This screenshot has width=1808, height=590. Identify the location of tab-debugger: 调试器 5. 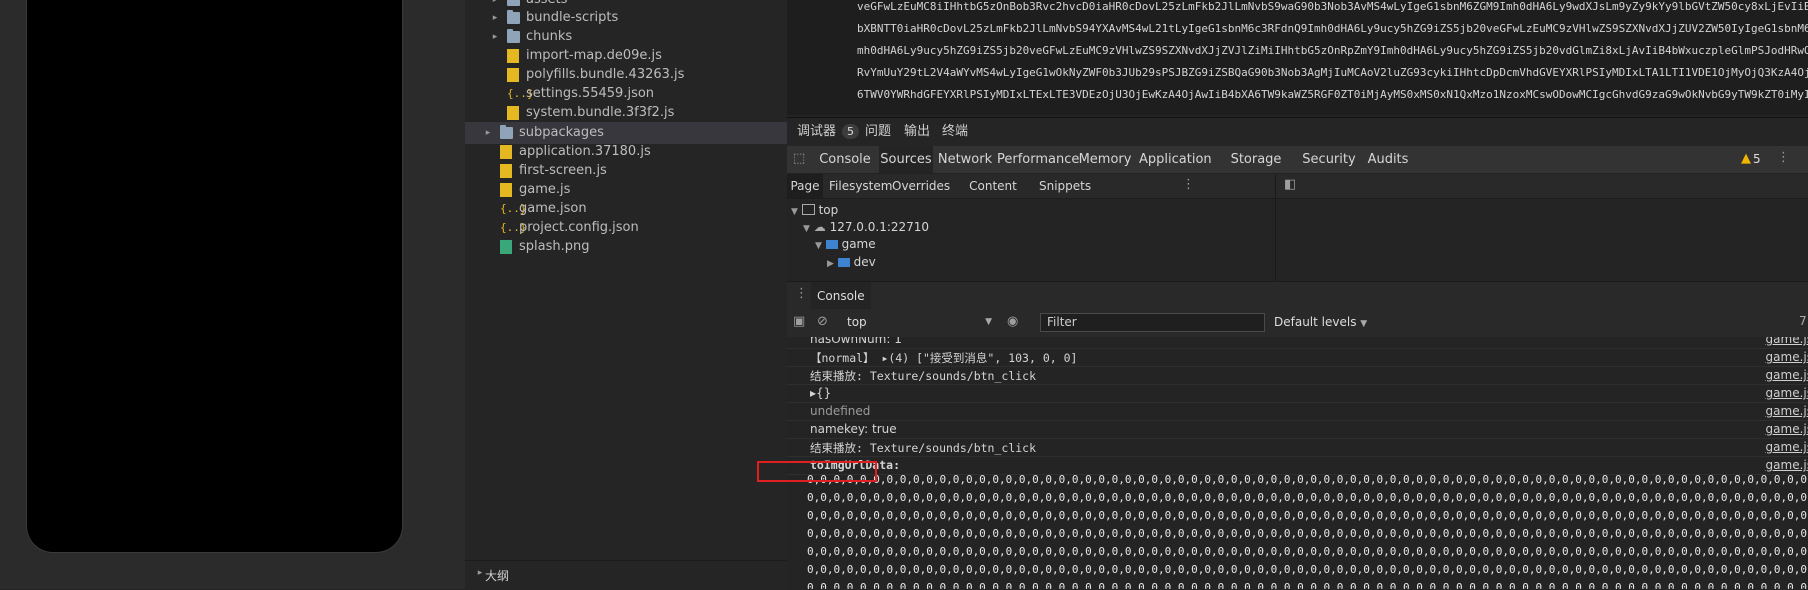
(828, 133).